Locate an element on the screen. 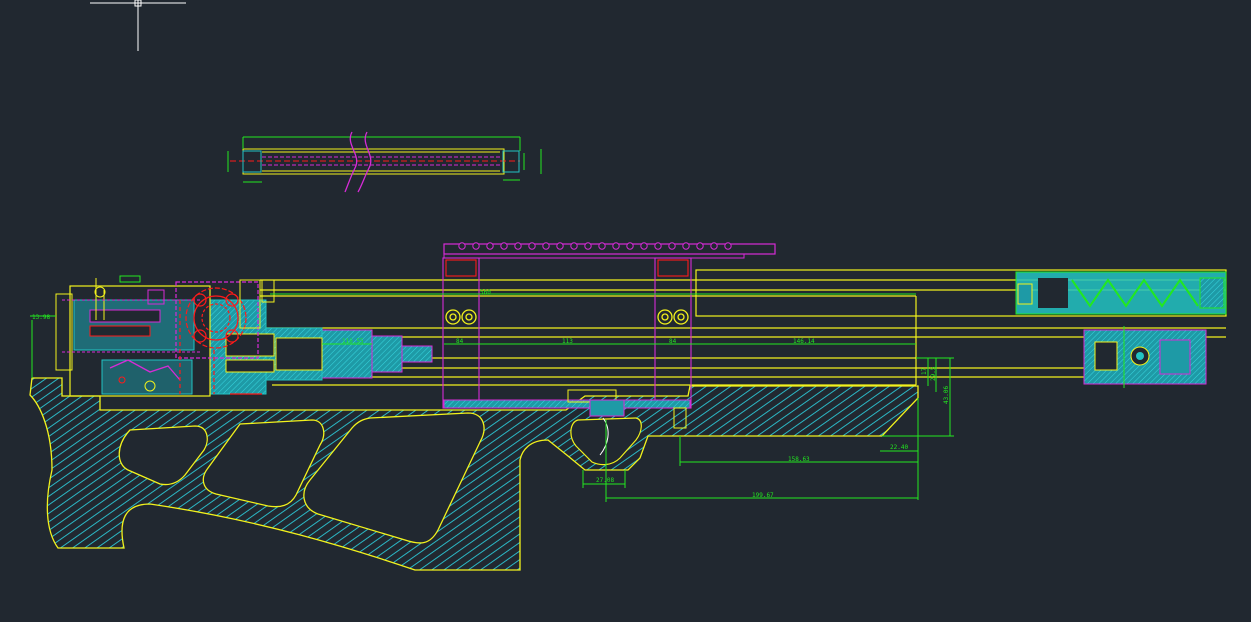 The width and height of the screenshot is (1251, 622). dim-146-14: 146.14 is located at coordinates (804, 341).